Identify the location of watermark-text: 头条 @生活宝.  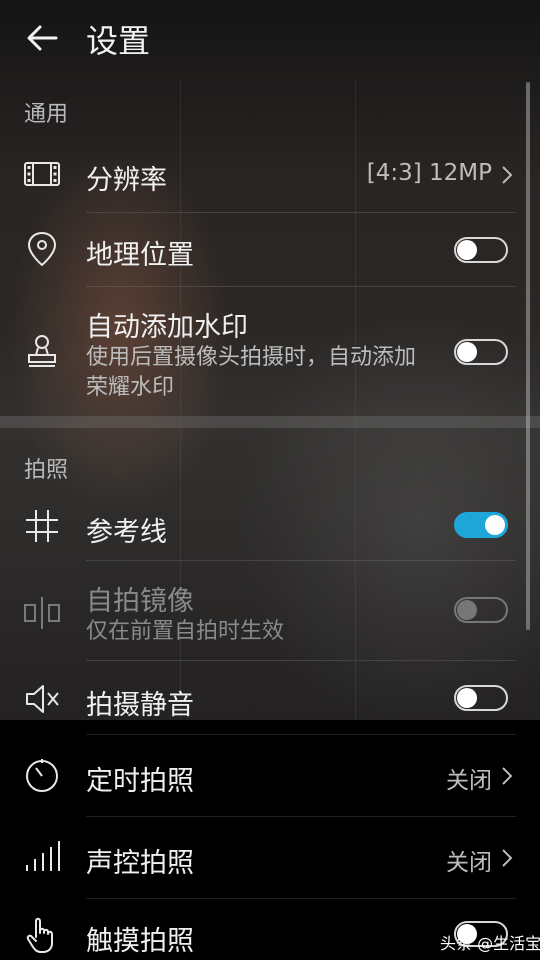
(490, 943).